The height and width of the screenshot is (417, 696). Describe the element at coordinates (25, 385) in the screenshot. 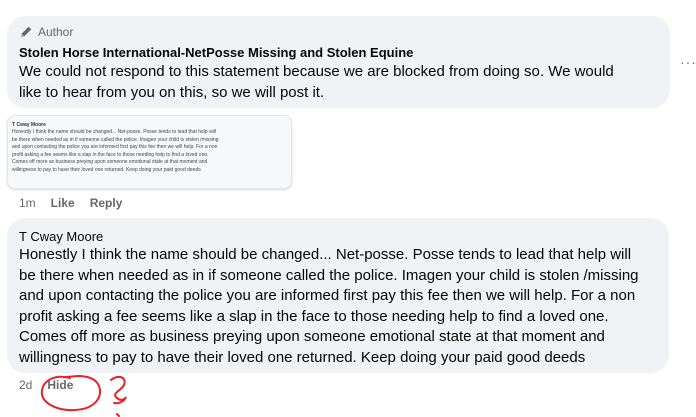

I see `comment-timestamp: 2d` at that location.